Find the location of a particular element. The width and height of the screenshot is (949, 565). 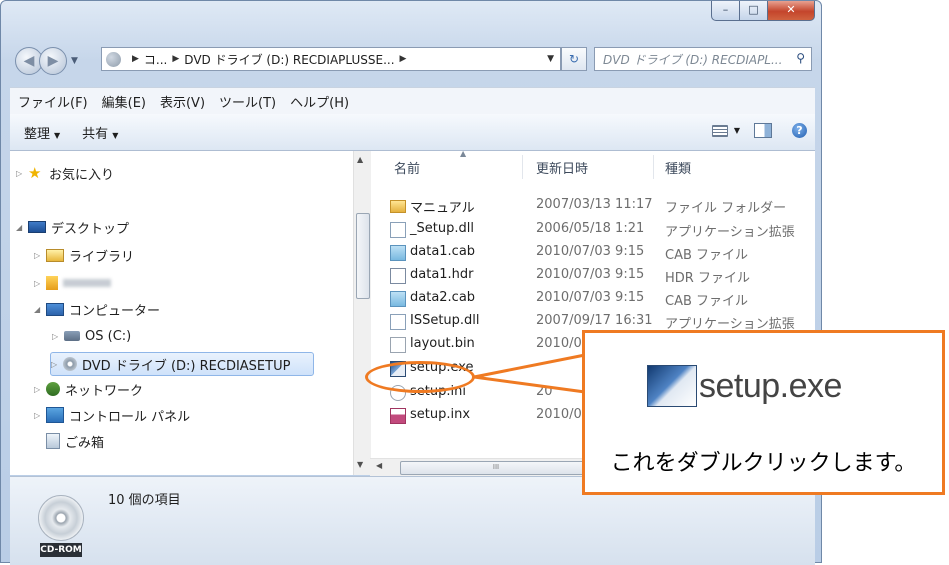

callout-filename: setup.exe is located at coordinates (770, 385).